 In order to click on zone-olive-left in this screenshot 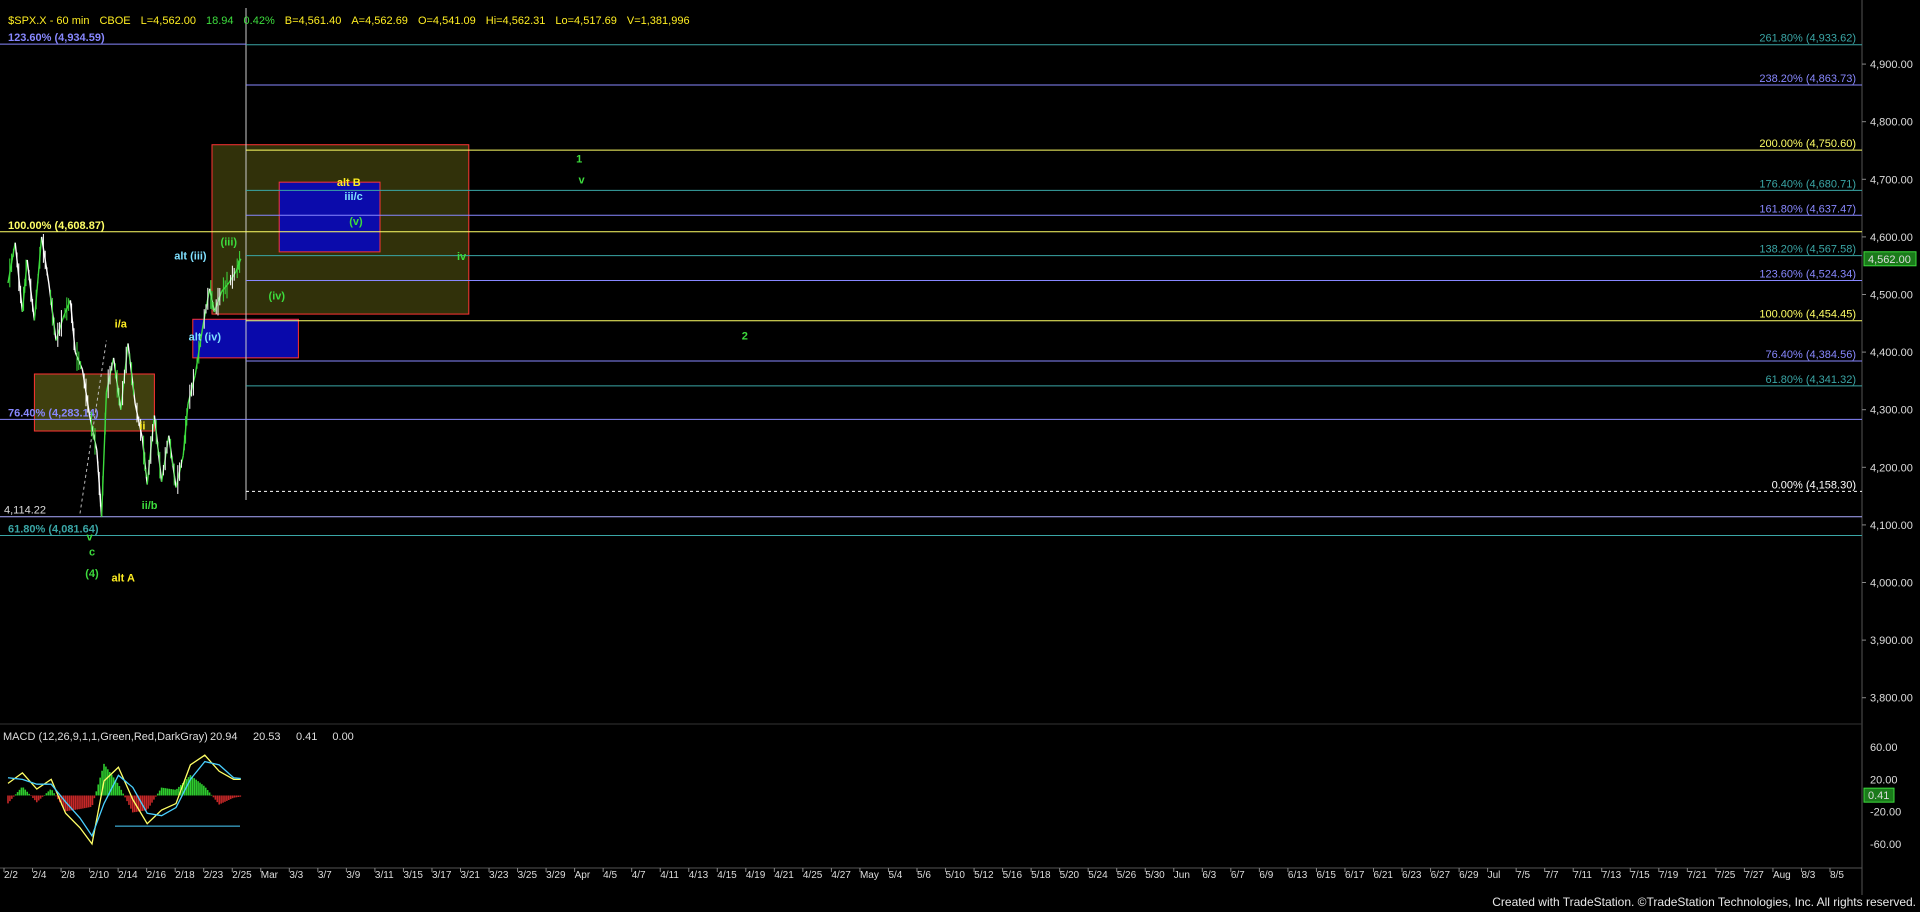, I will do `click(94, 402)`.